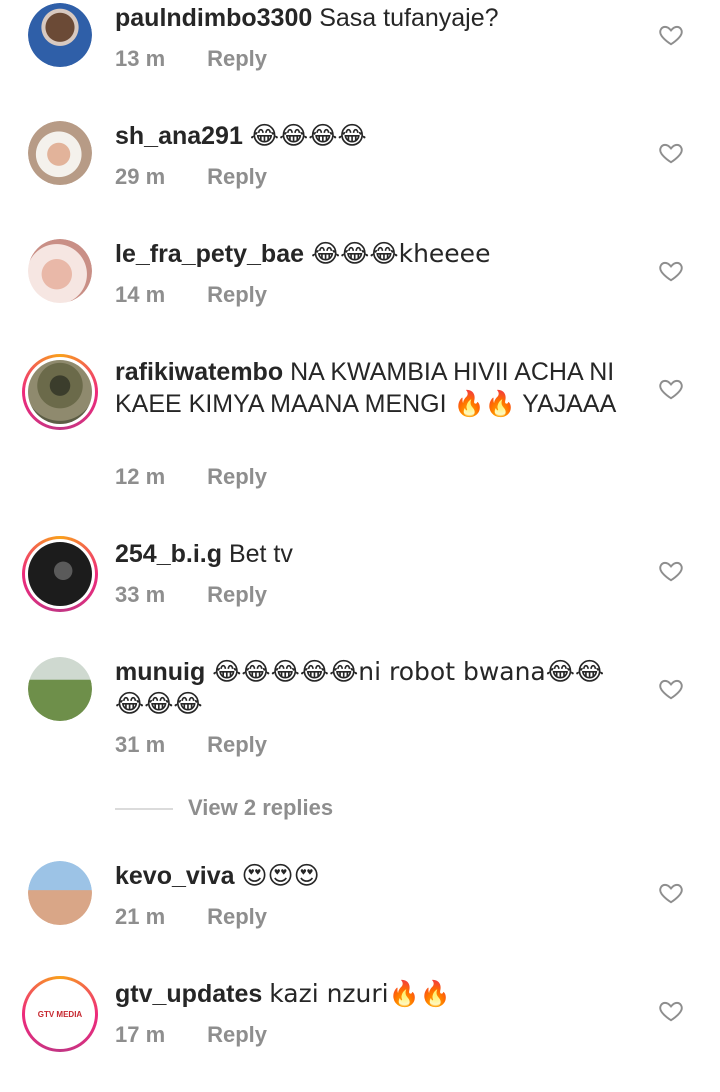 The height and width of the screenshot is (1092, 720). What do you see at coordinates (140, 1034) in the screenshot?
I see `comment-time: 17 m` at bounding box center [140, 1034].